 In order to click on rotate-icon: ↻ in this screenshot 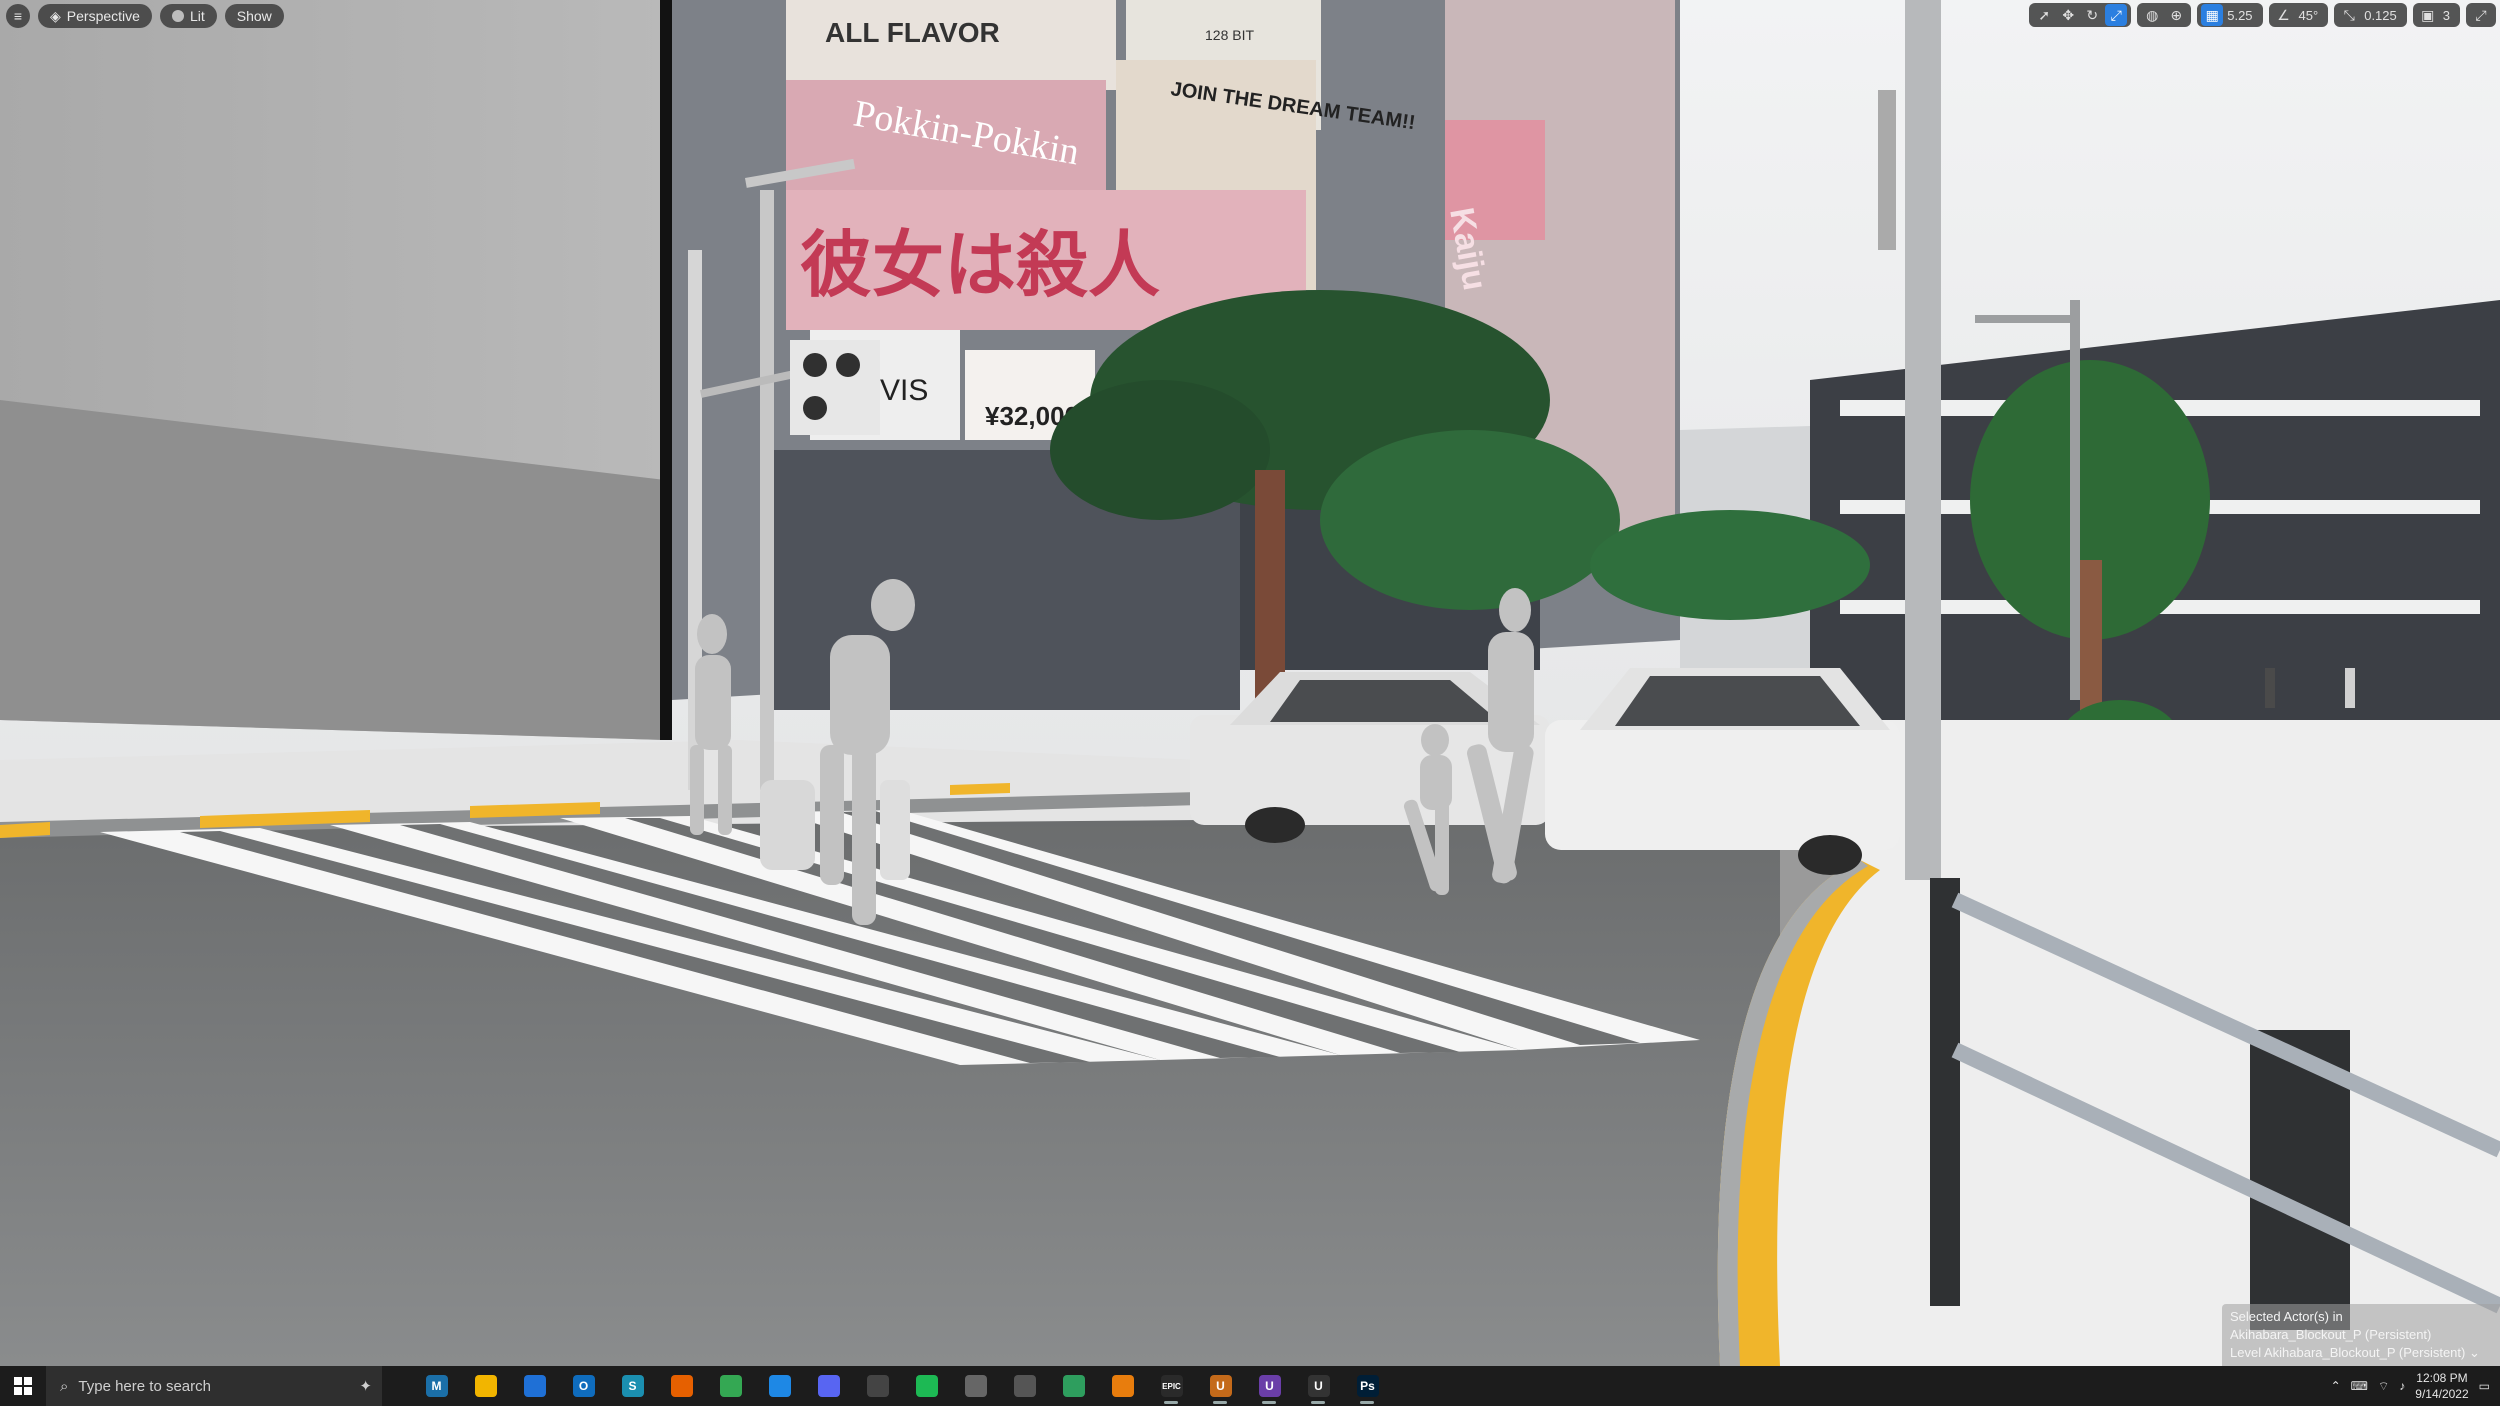, I will do `click(2092, 14)`.